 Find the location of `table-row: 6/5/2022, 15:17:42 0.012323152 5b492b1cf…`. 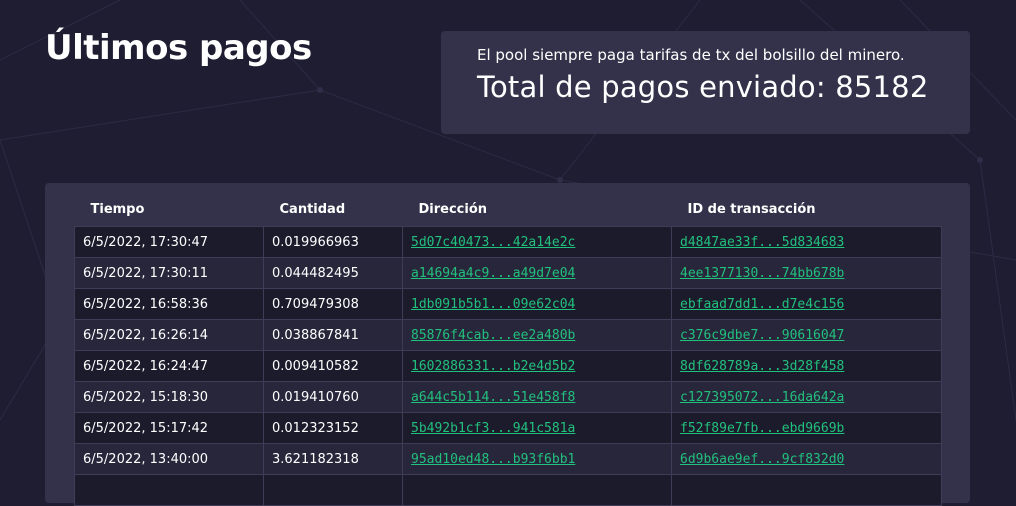

table-row: 6/5/2022, 15:17:42 0.012323152 5b492b1cf… is located at coordinates (508, 428).